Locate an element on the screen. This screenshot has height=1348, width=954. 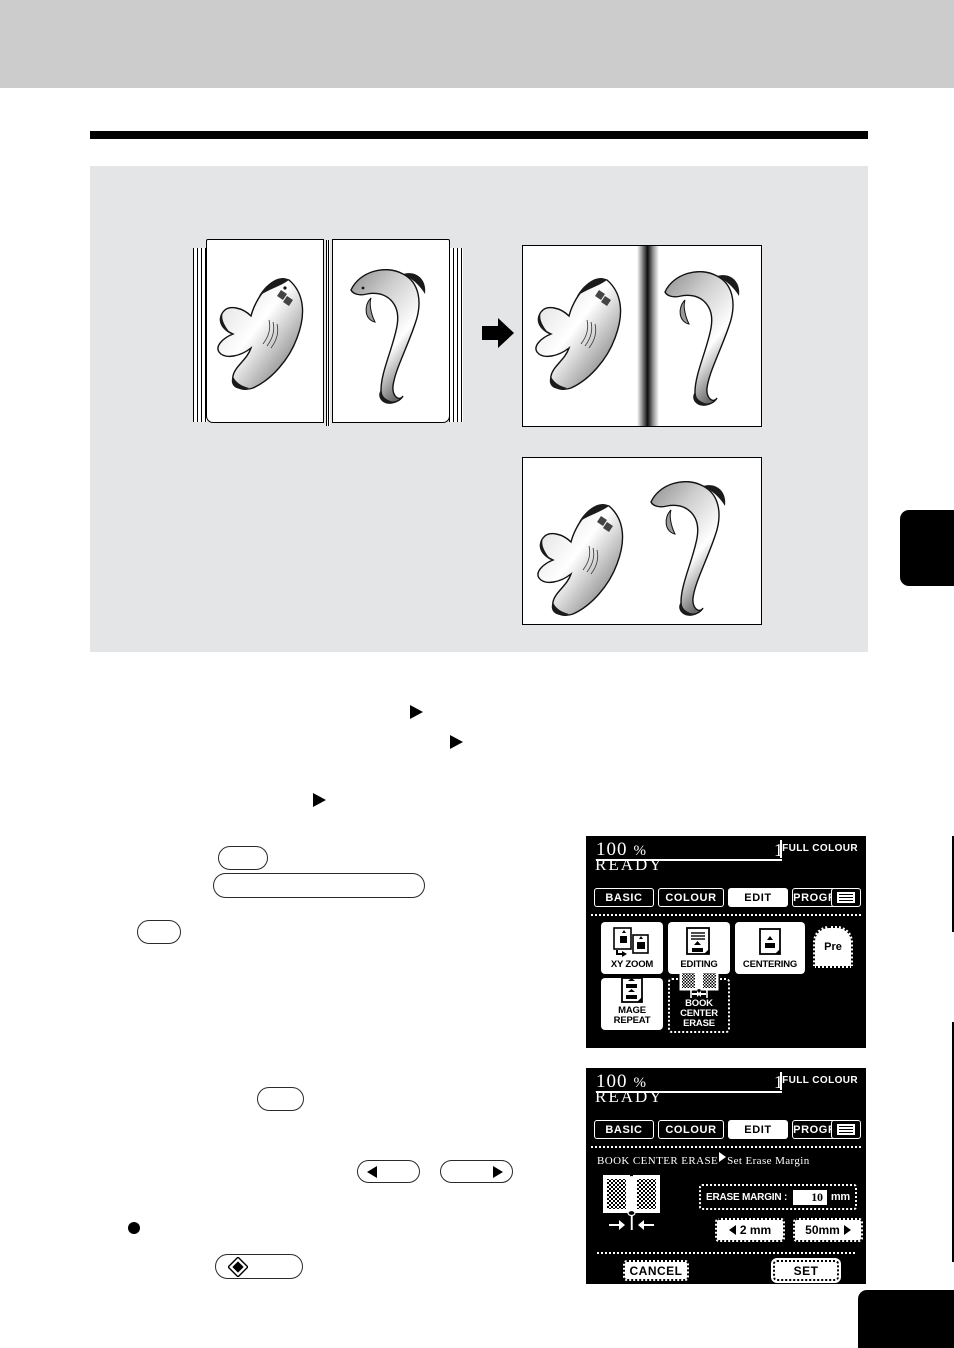
set-button: SET is located at coordinates (806, 1270).